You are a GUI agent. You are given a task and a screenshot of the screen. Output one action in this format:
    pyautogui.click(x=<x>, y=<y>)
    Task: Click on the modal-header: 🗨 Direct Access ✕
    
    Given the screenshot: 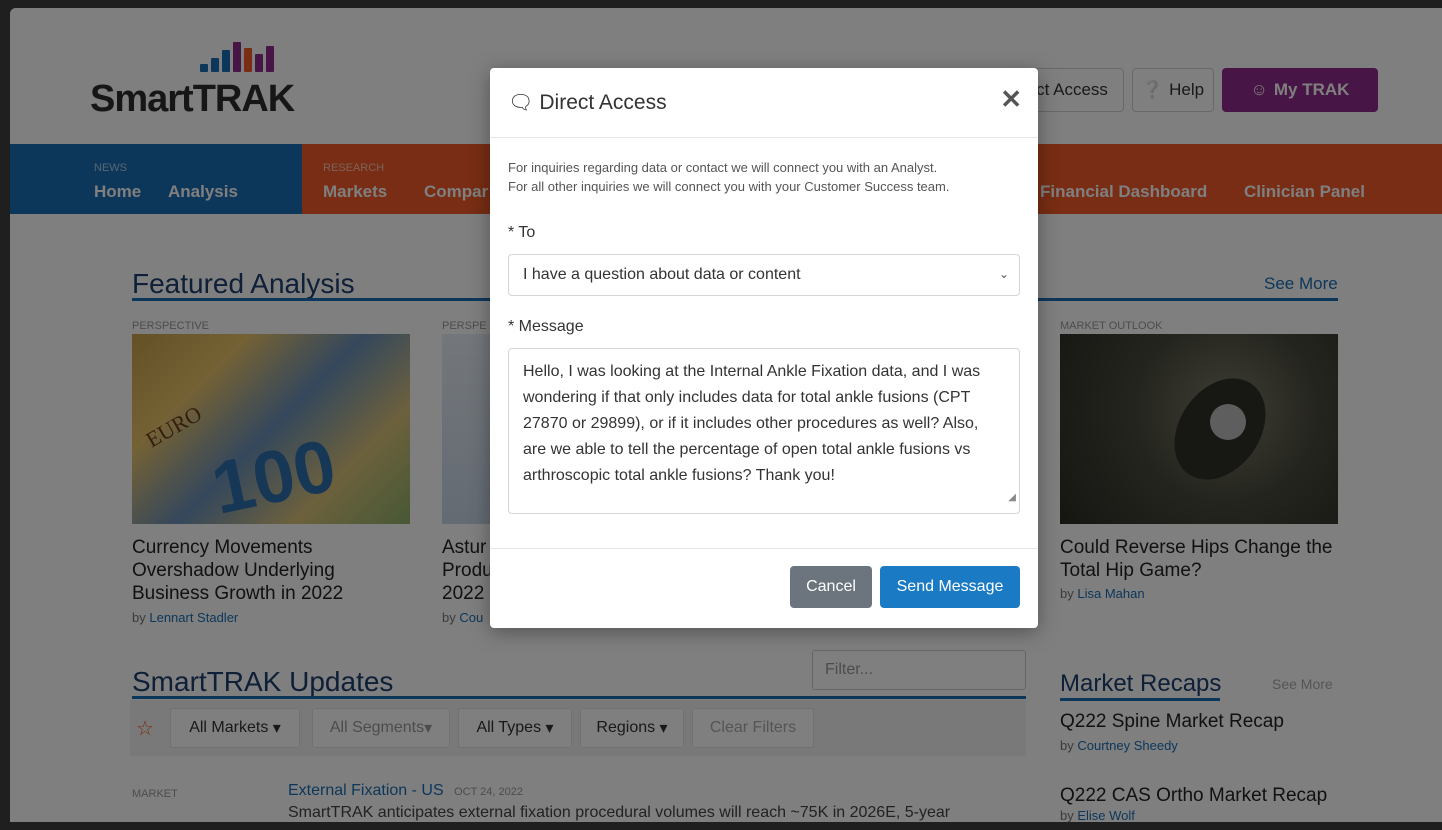 What is the action you would take?
    pyautogui.click(x=764, y=103)
    